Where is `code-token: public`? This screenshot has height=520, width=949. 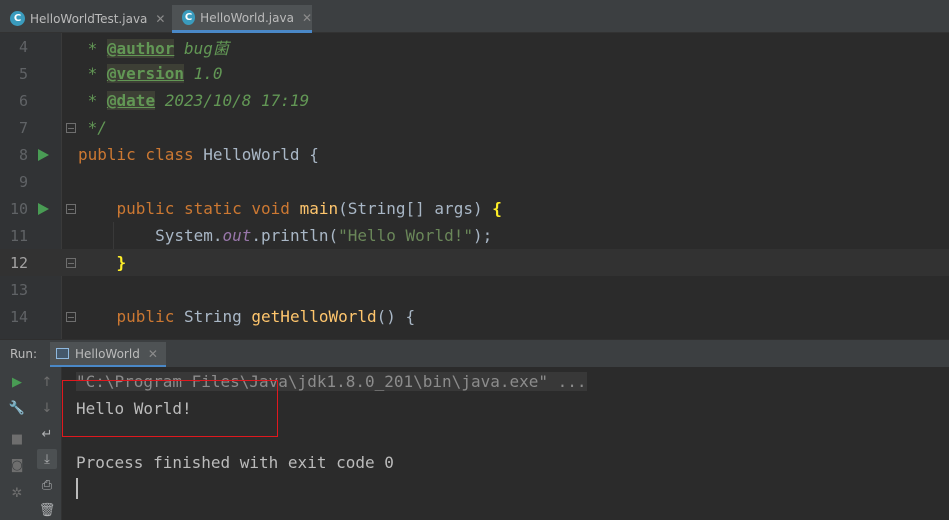
code-token: public is located at coordinates (131, 316).